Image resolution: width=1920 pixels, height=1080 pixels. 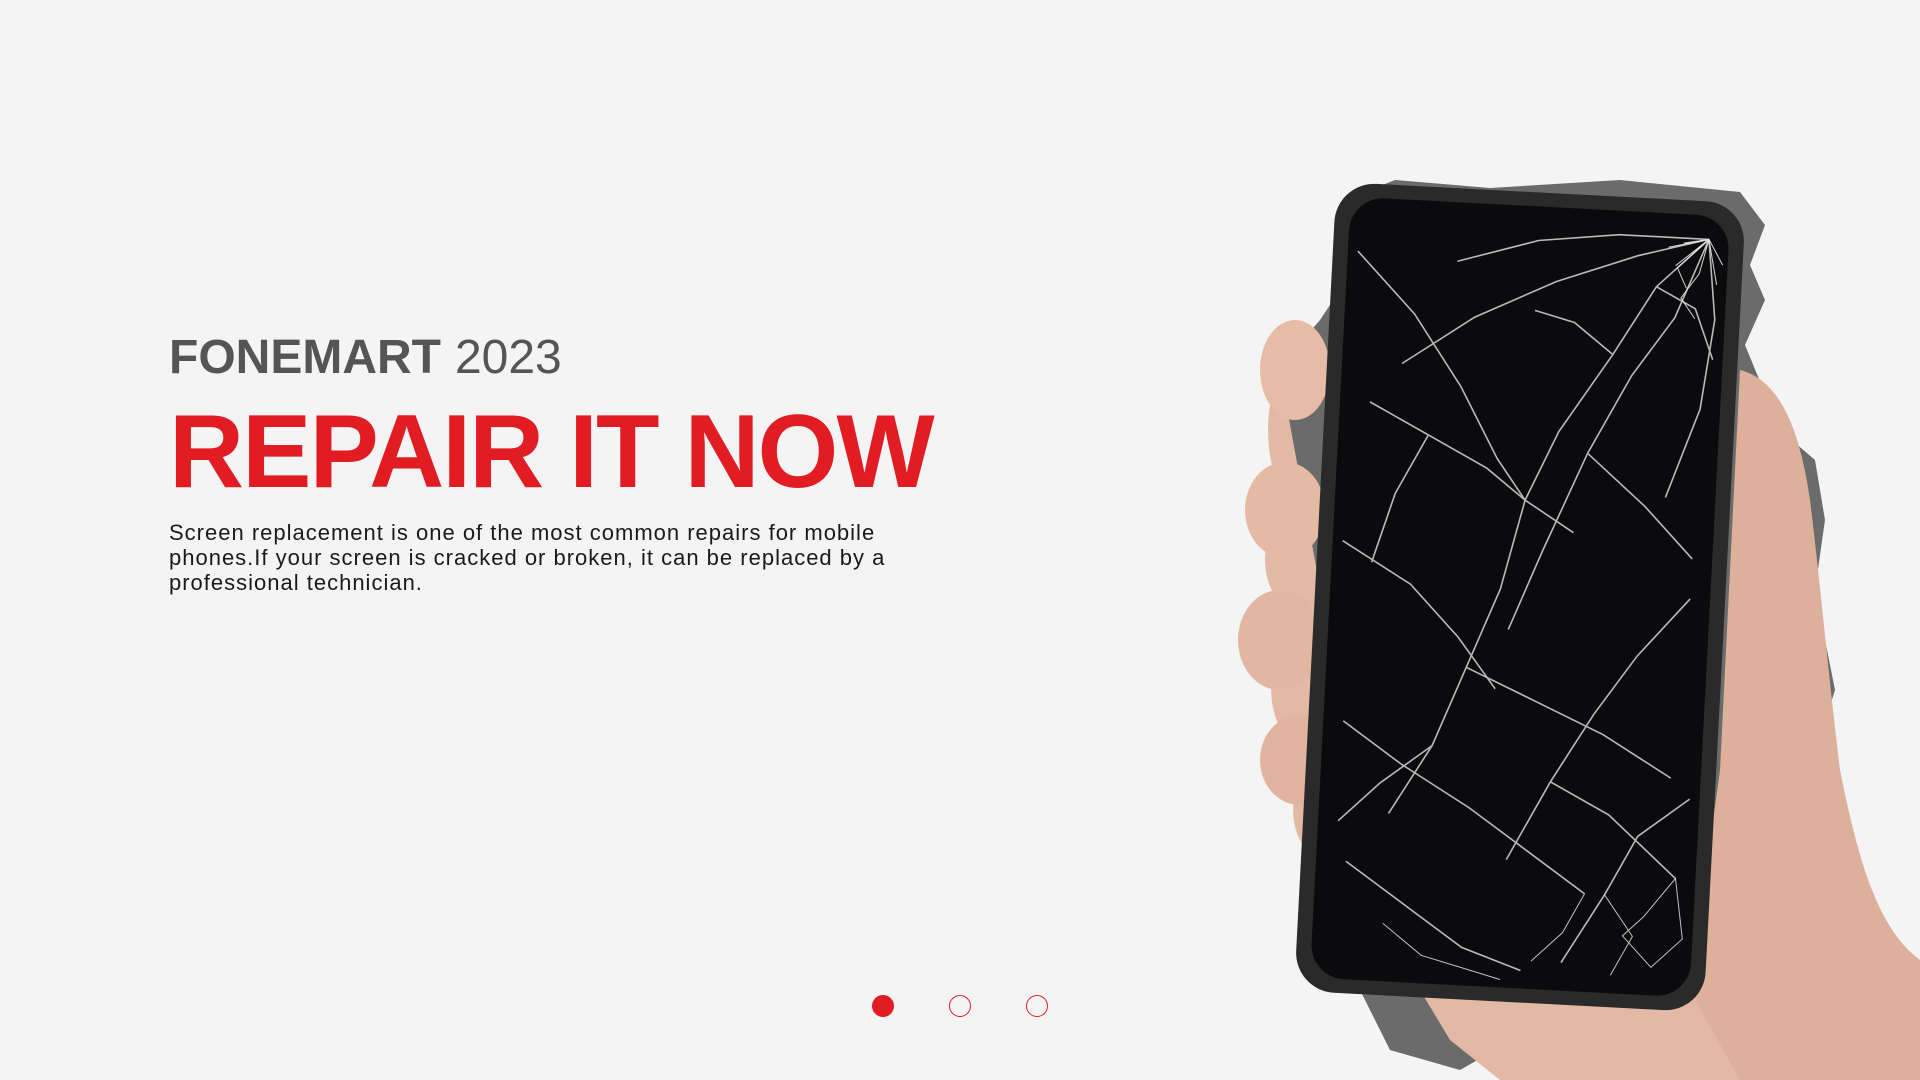 I want to click on kicker-brand: FONEMART, so click(x=305, y=357).